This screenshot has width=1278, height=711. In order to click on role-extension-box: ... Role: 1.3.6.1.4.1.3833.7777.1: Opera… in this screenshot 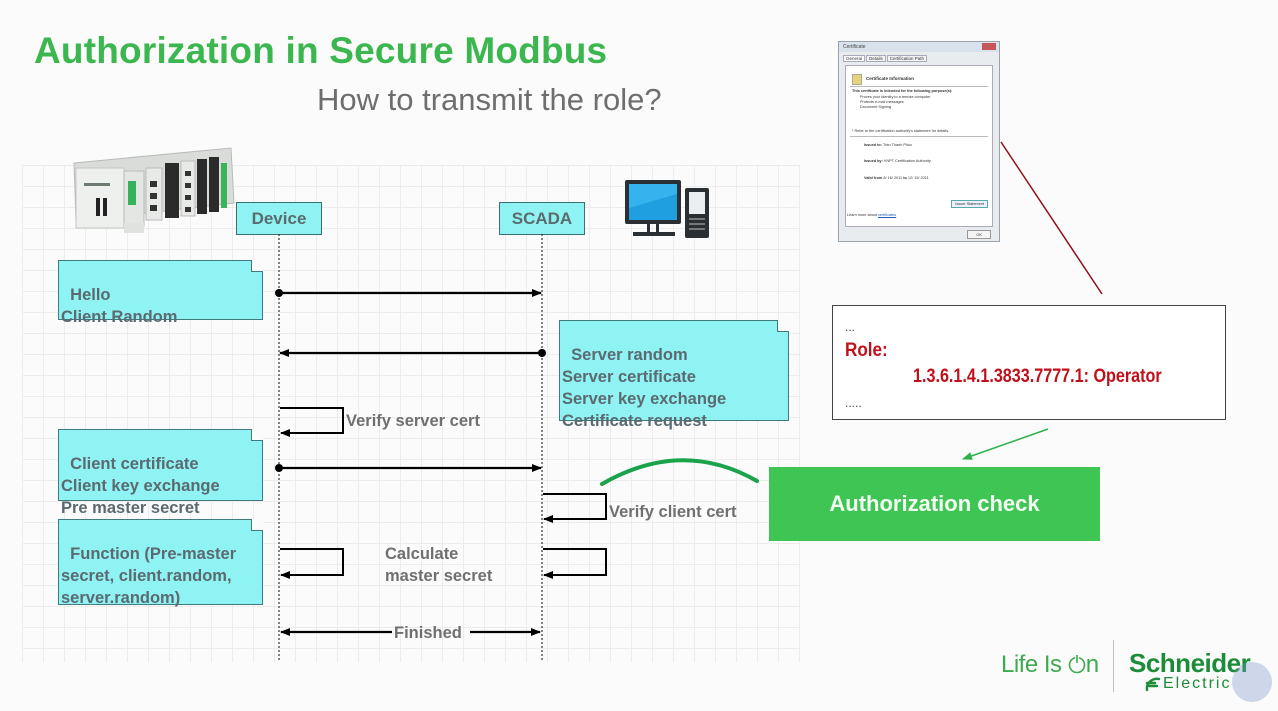, I will do `click(1029, 362)`.